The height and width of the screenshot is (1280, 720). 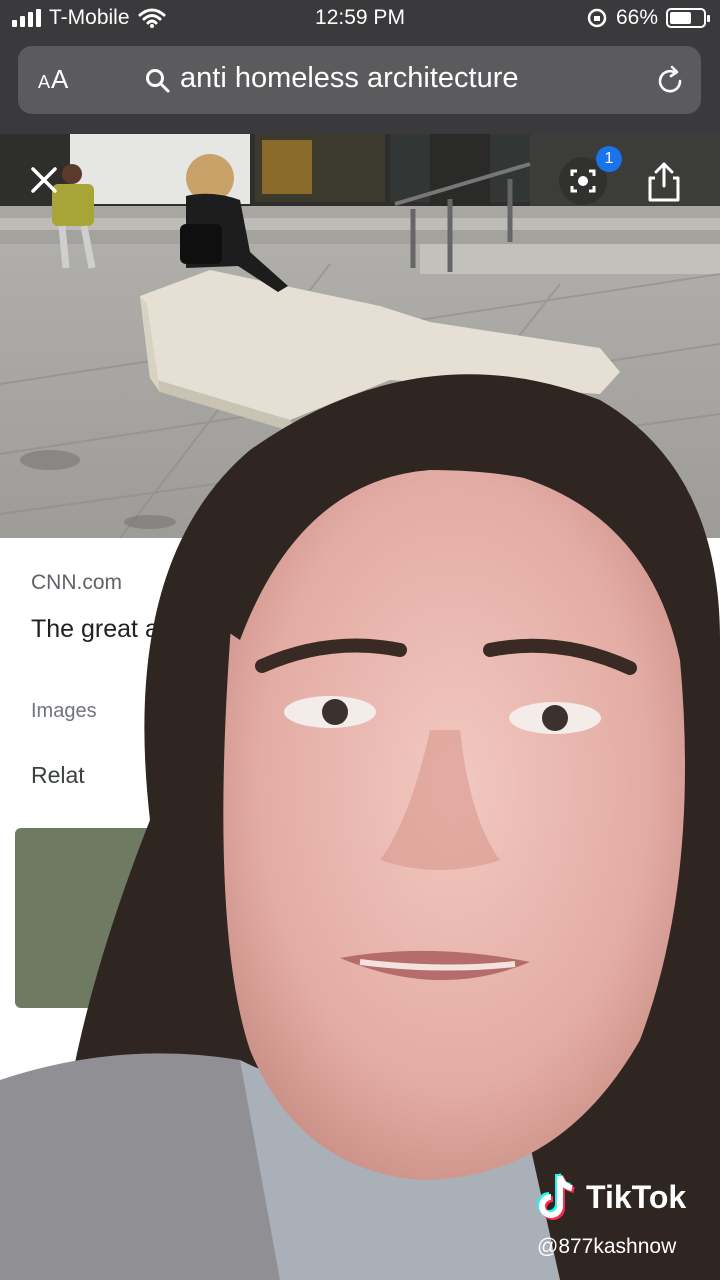 What do you see at coordinates (556, 1196) in the screenshot?
I see `tiktok-logo-icon` at bounding box center [556, 1196].